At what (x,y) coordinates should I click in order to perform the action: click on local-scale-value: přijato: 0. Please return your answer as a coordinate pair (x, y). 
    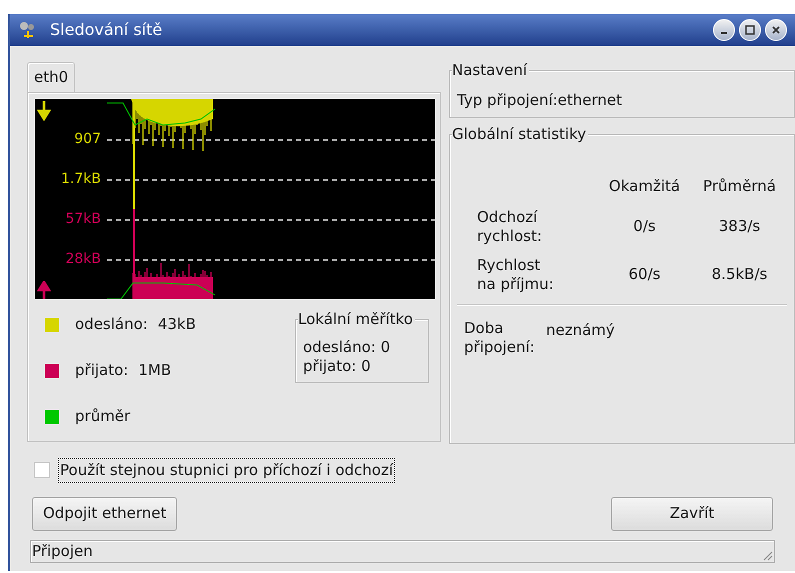
    Looking at the image, I should click on (337, 366).